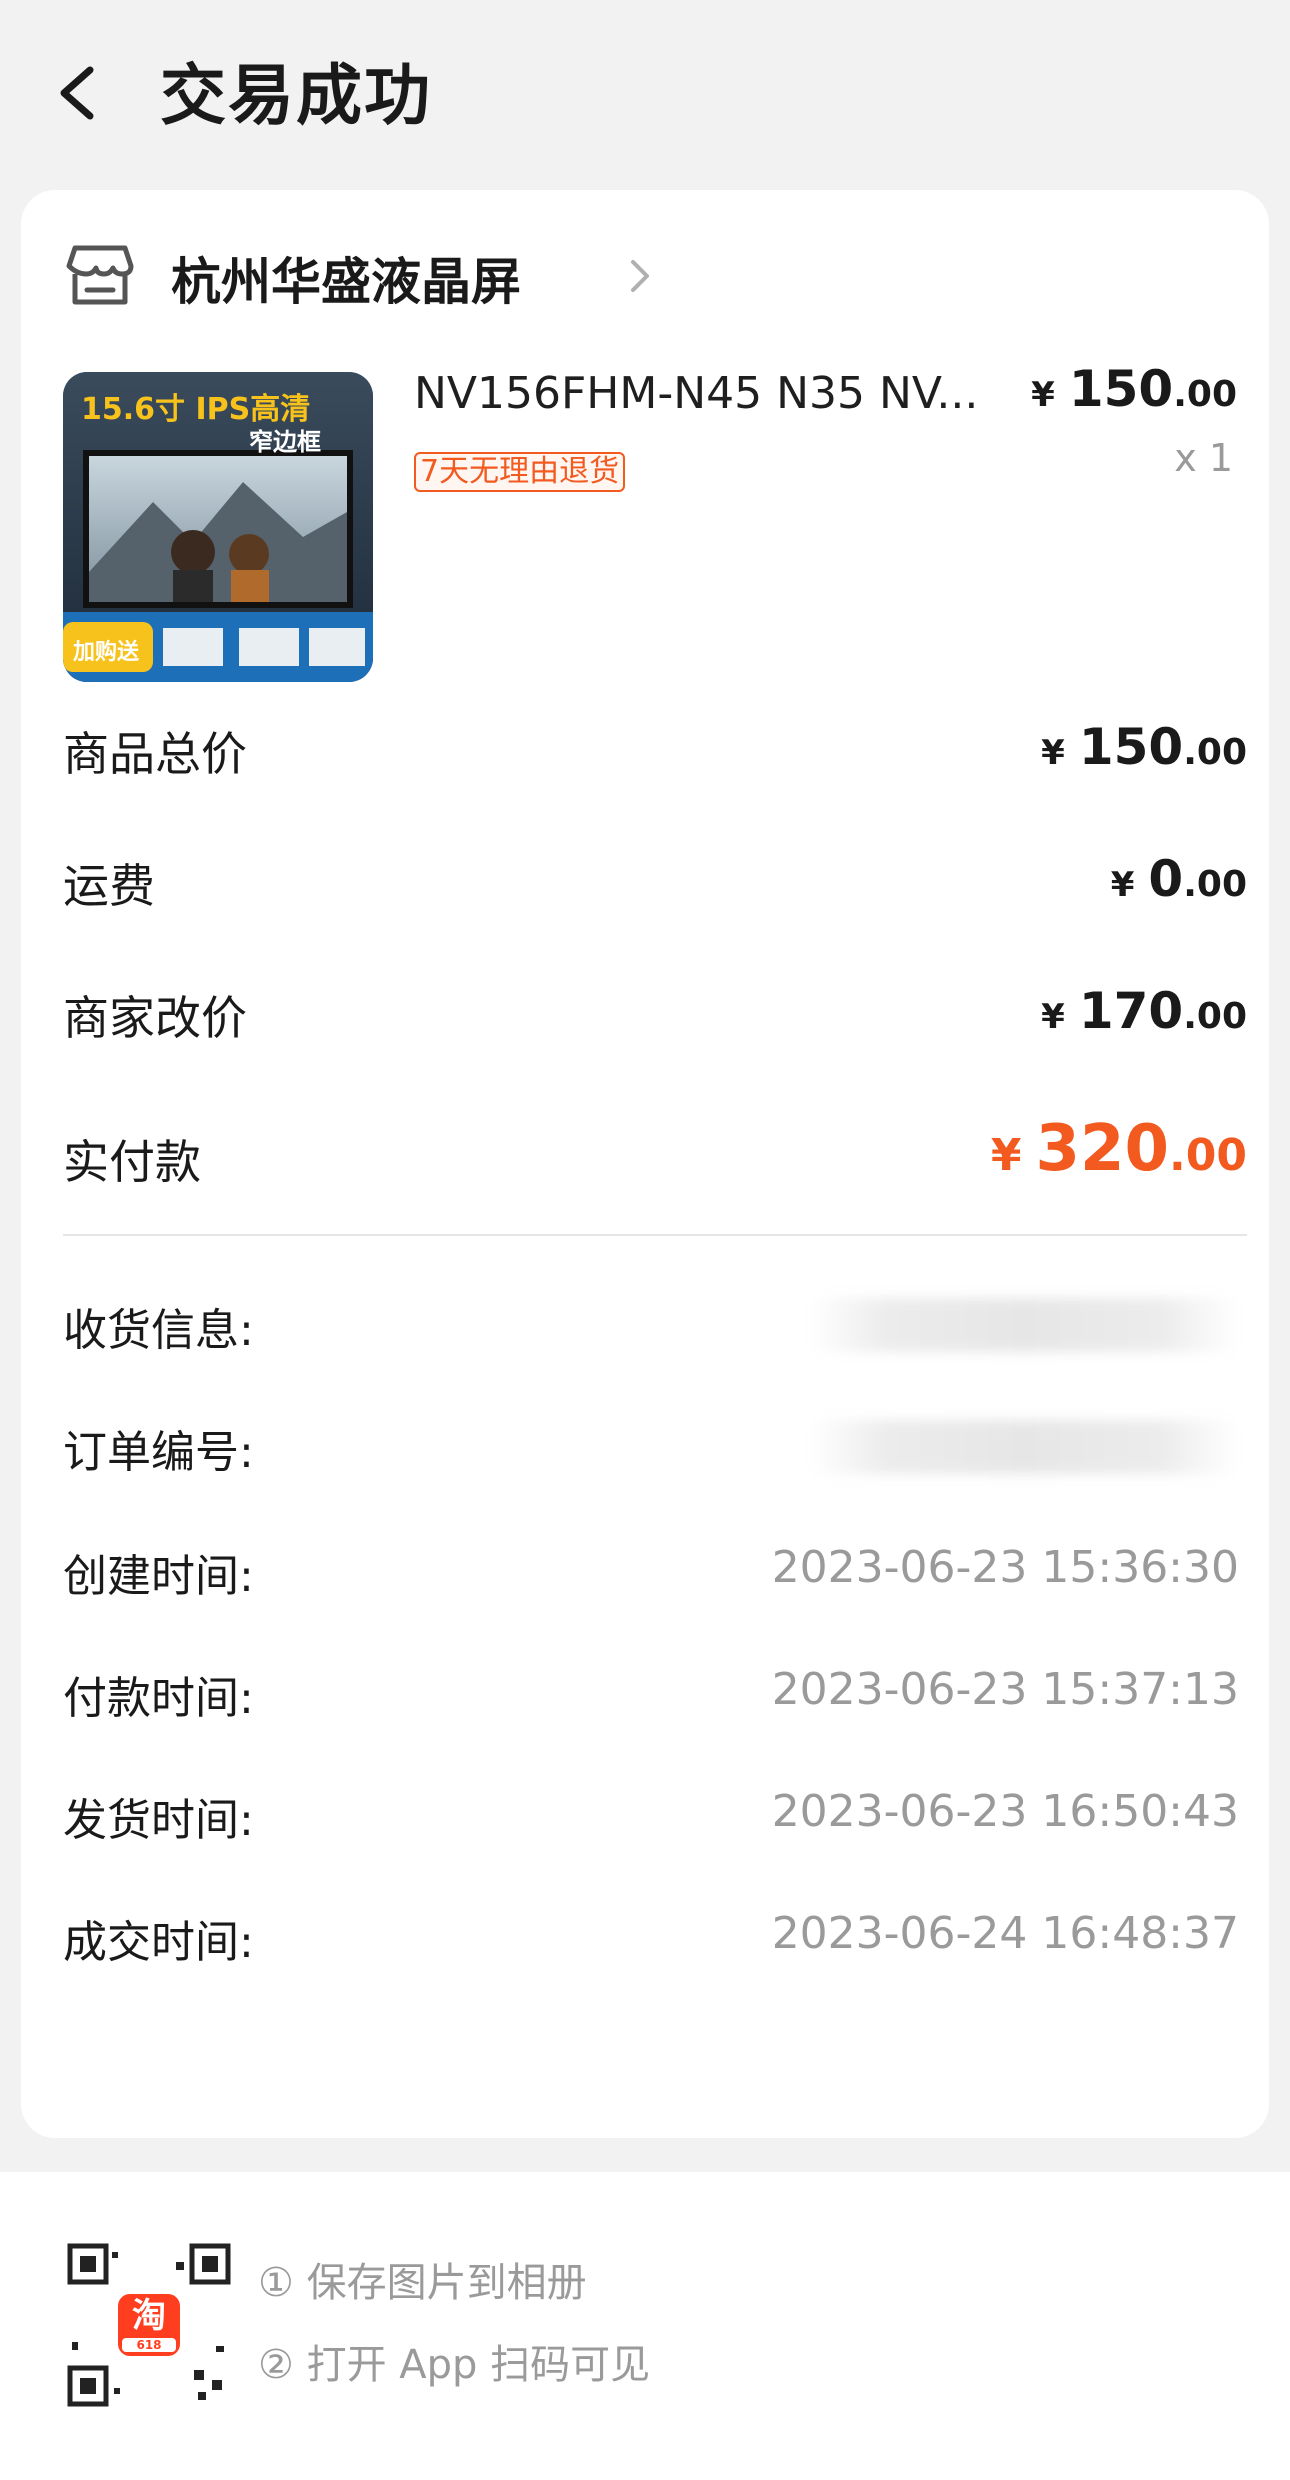 The width and height of the screenshot is (1290, 2480). Describe the element at coordinates (454, 2365) in the screenshot. I see `instruction-step-2: ② 打开 App 扫码可见` at that location.